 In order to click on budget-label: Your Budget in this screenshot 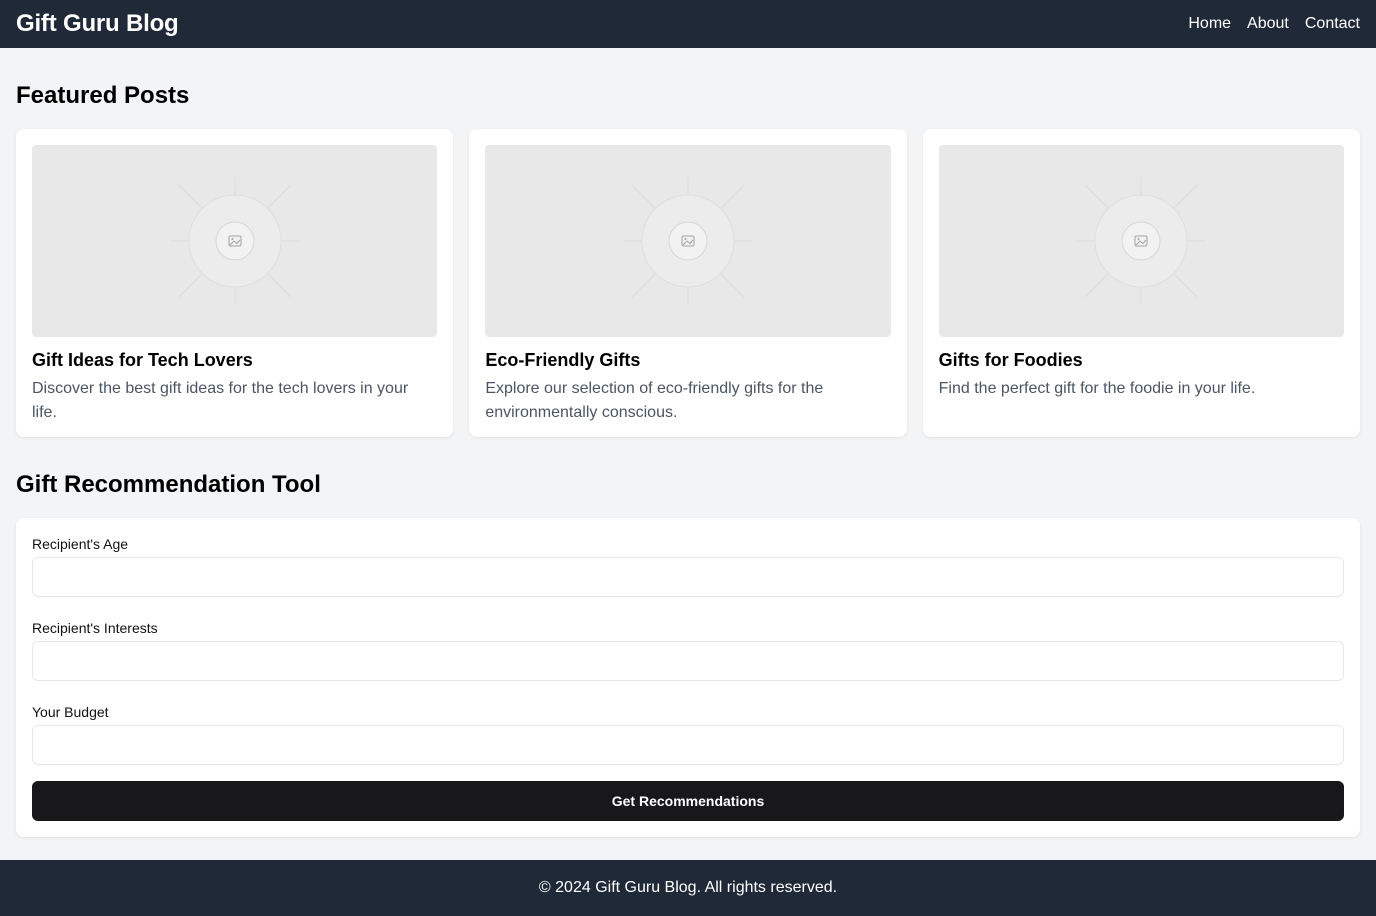, I will do `click(70, 712)`.